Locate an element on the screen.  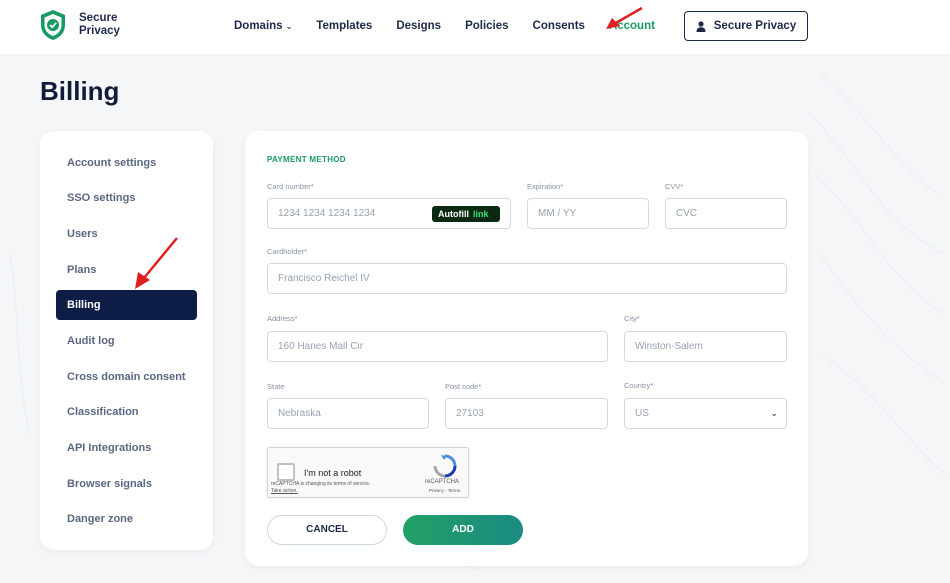
brand-name-line1: Secure is located at coordinates (98, 18).